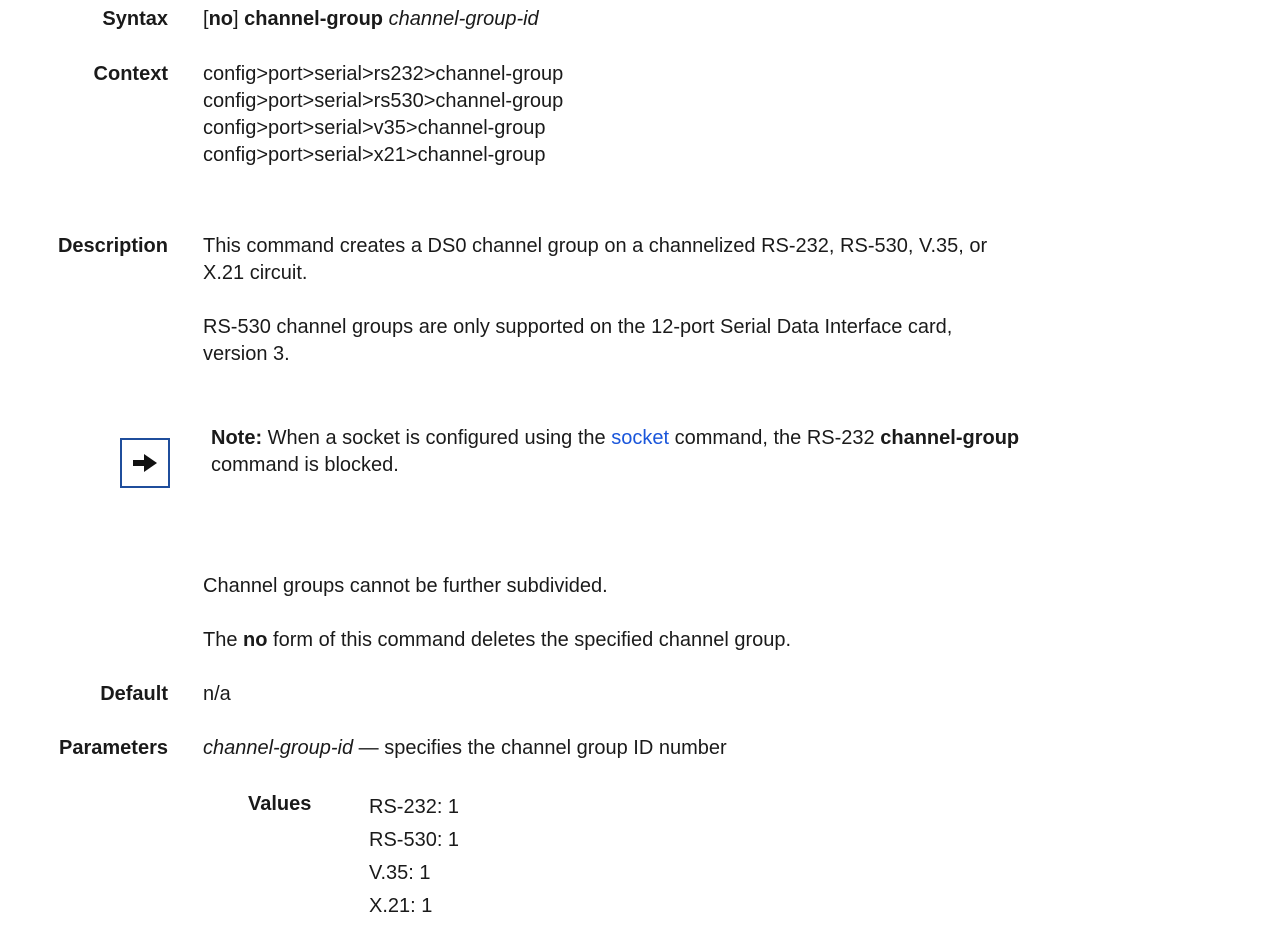  Describe the element at coordinates (237, 438) in the screenshot. I see `note-label: Note:` at that location.